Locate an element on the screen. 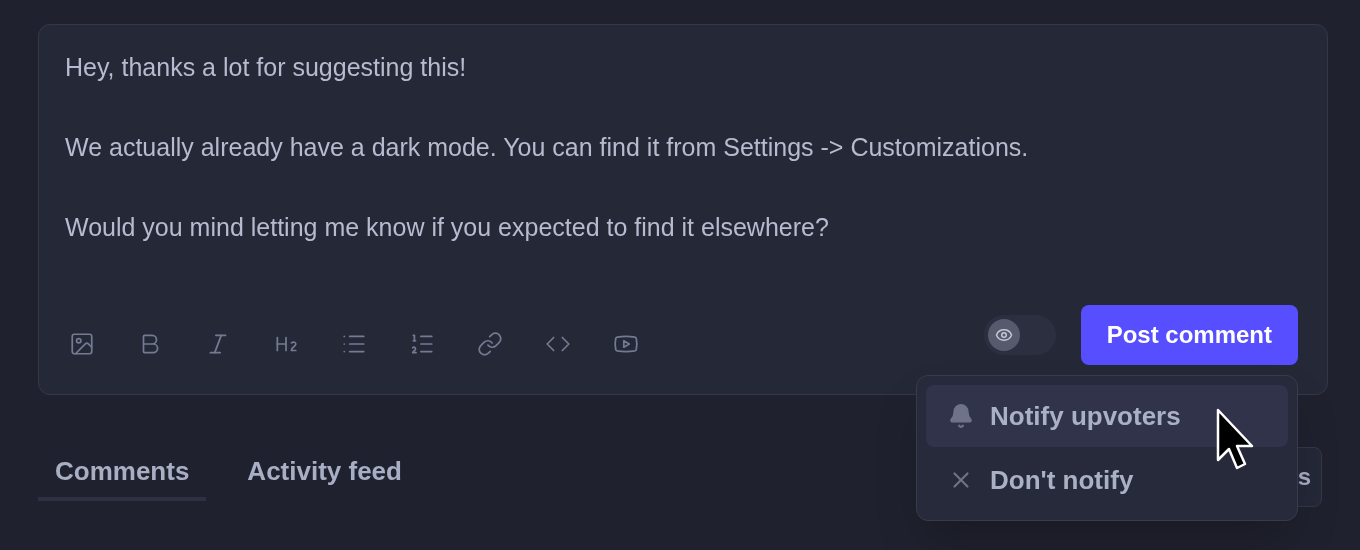  comment-text: Hey, thanks a lot for suggesting this! is located at coordinates (266, 67).